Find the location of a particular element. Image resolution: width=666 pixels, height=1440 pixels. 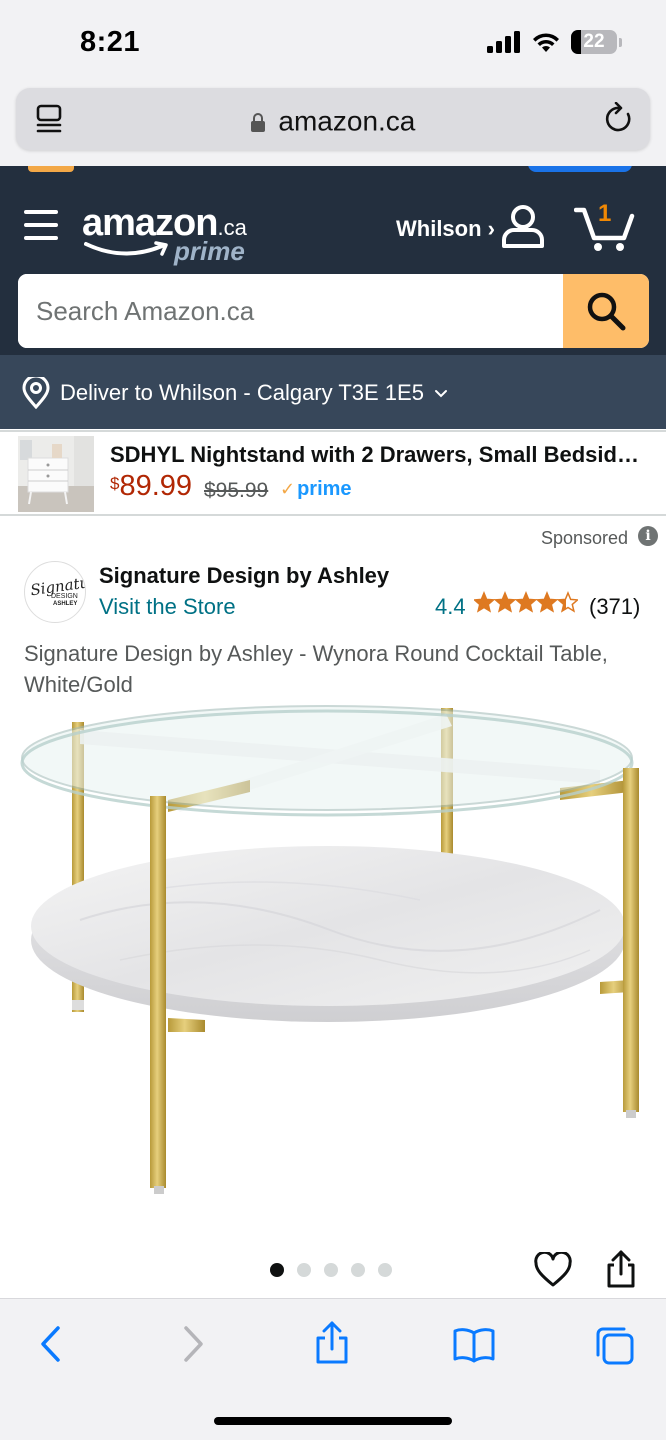

status-icons: 22 is located at coordinates (554, 42).